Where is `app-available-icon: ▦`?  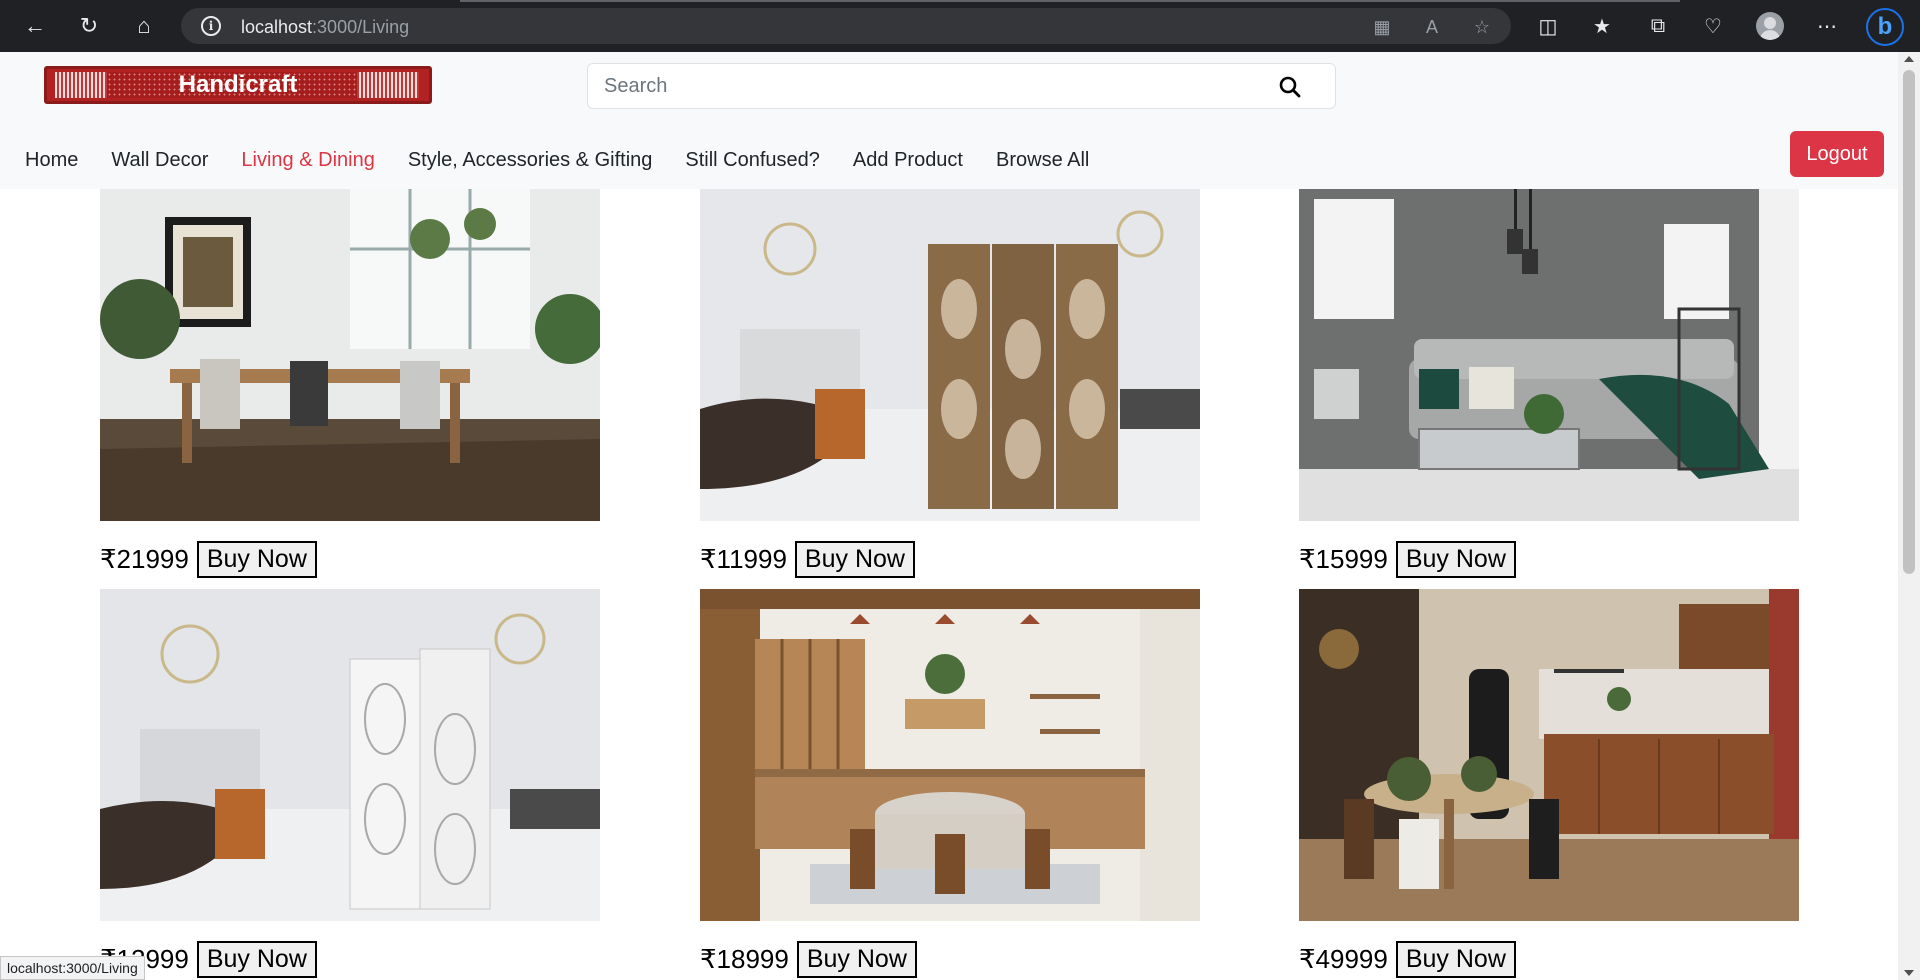
app-available-icon: ▦ is located at coordinates (1382, 27).